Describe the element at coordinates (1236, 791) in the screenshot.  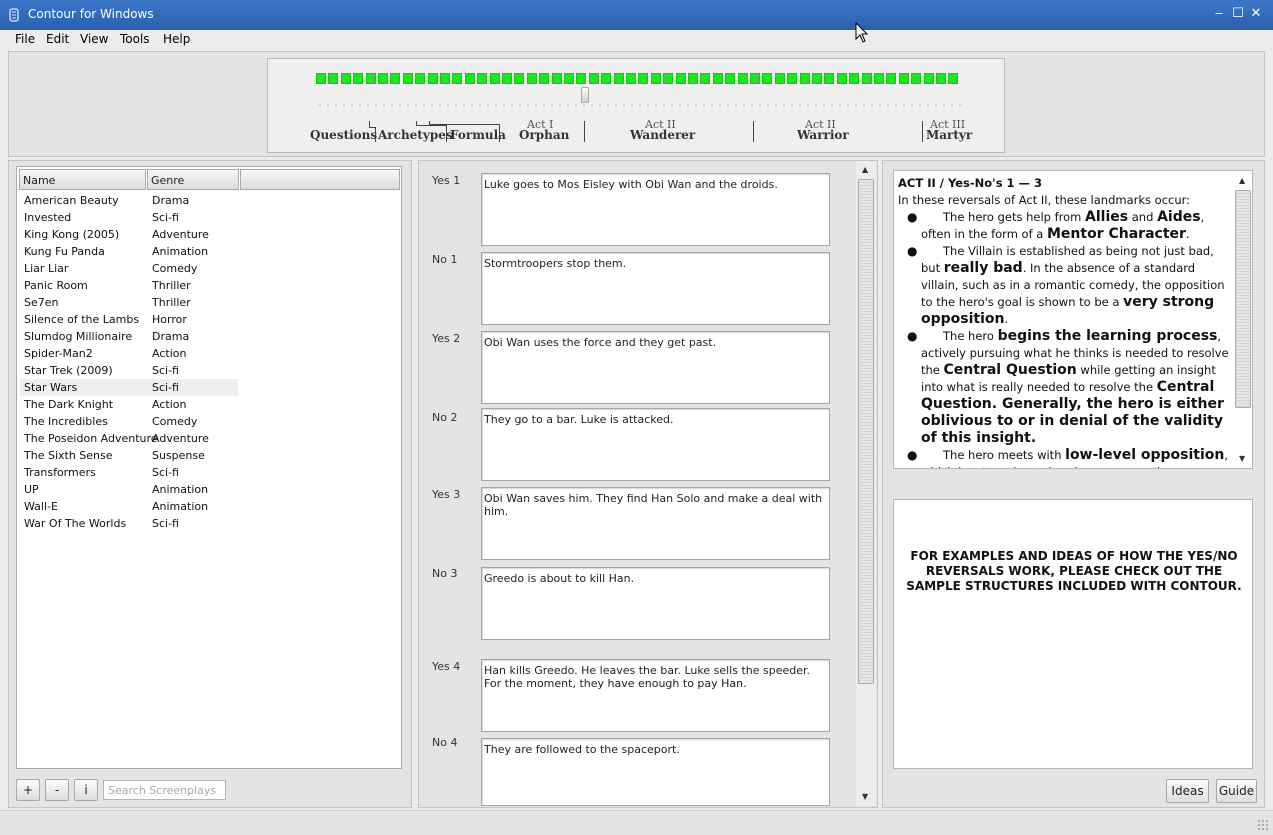
I see `guide-button: Guide` at that location.